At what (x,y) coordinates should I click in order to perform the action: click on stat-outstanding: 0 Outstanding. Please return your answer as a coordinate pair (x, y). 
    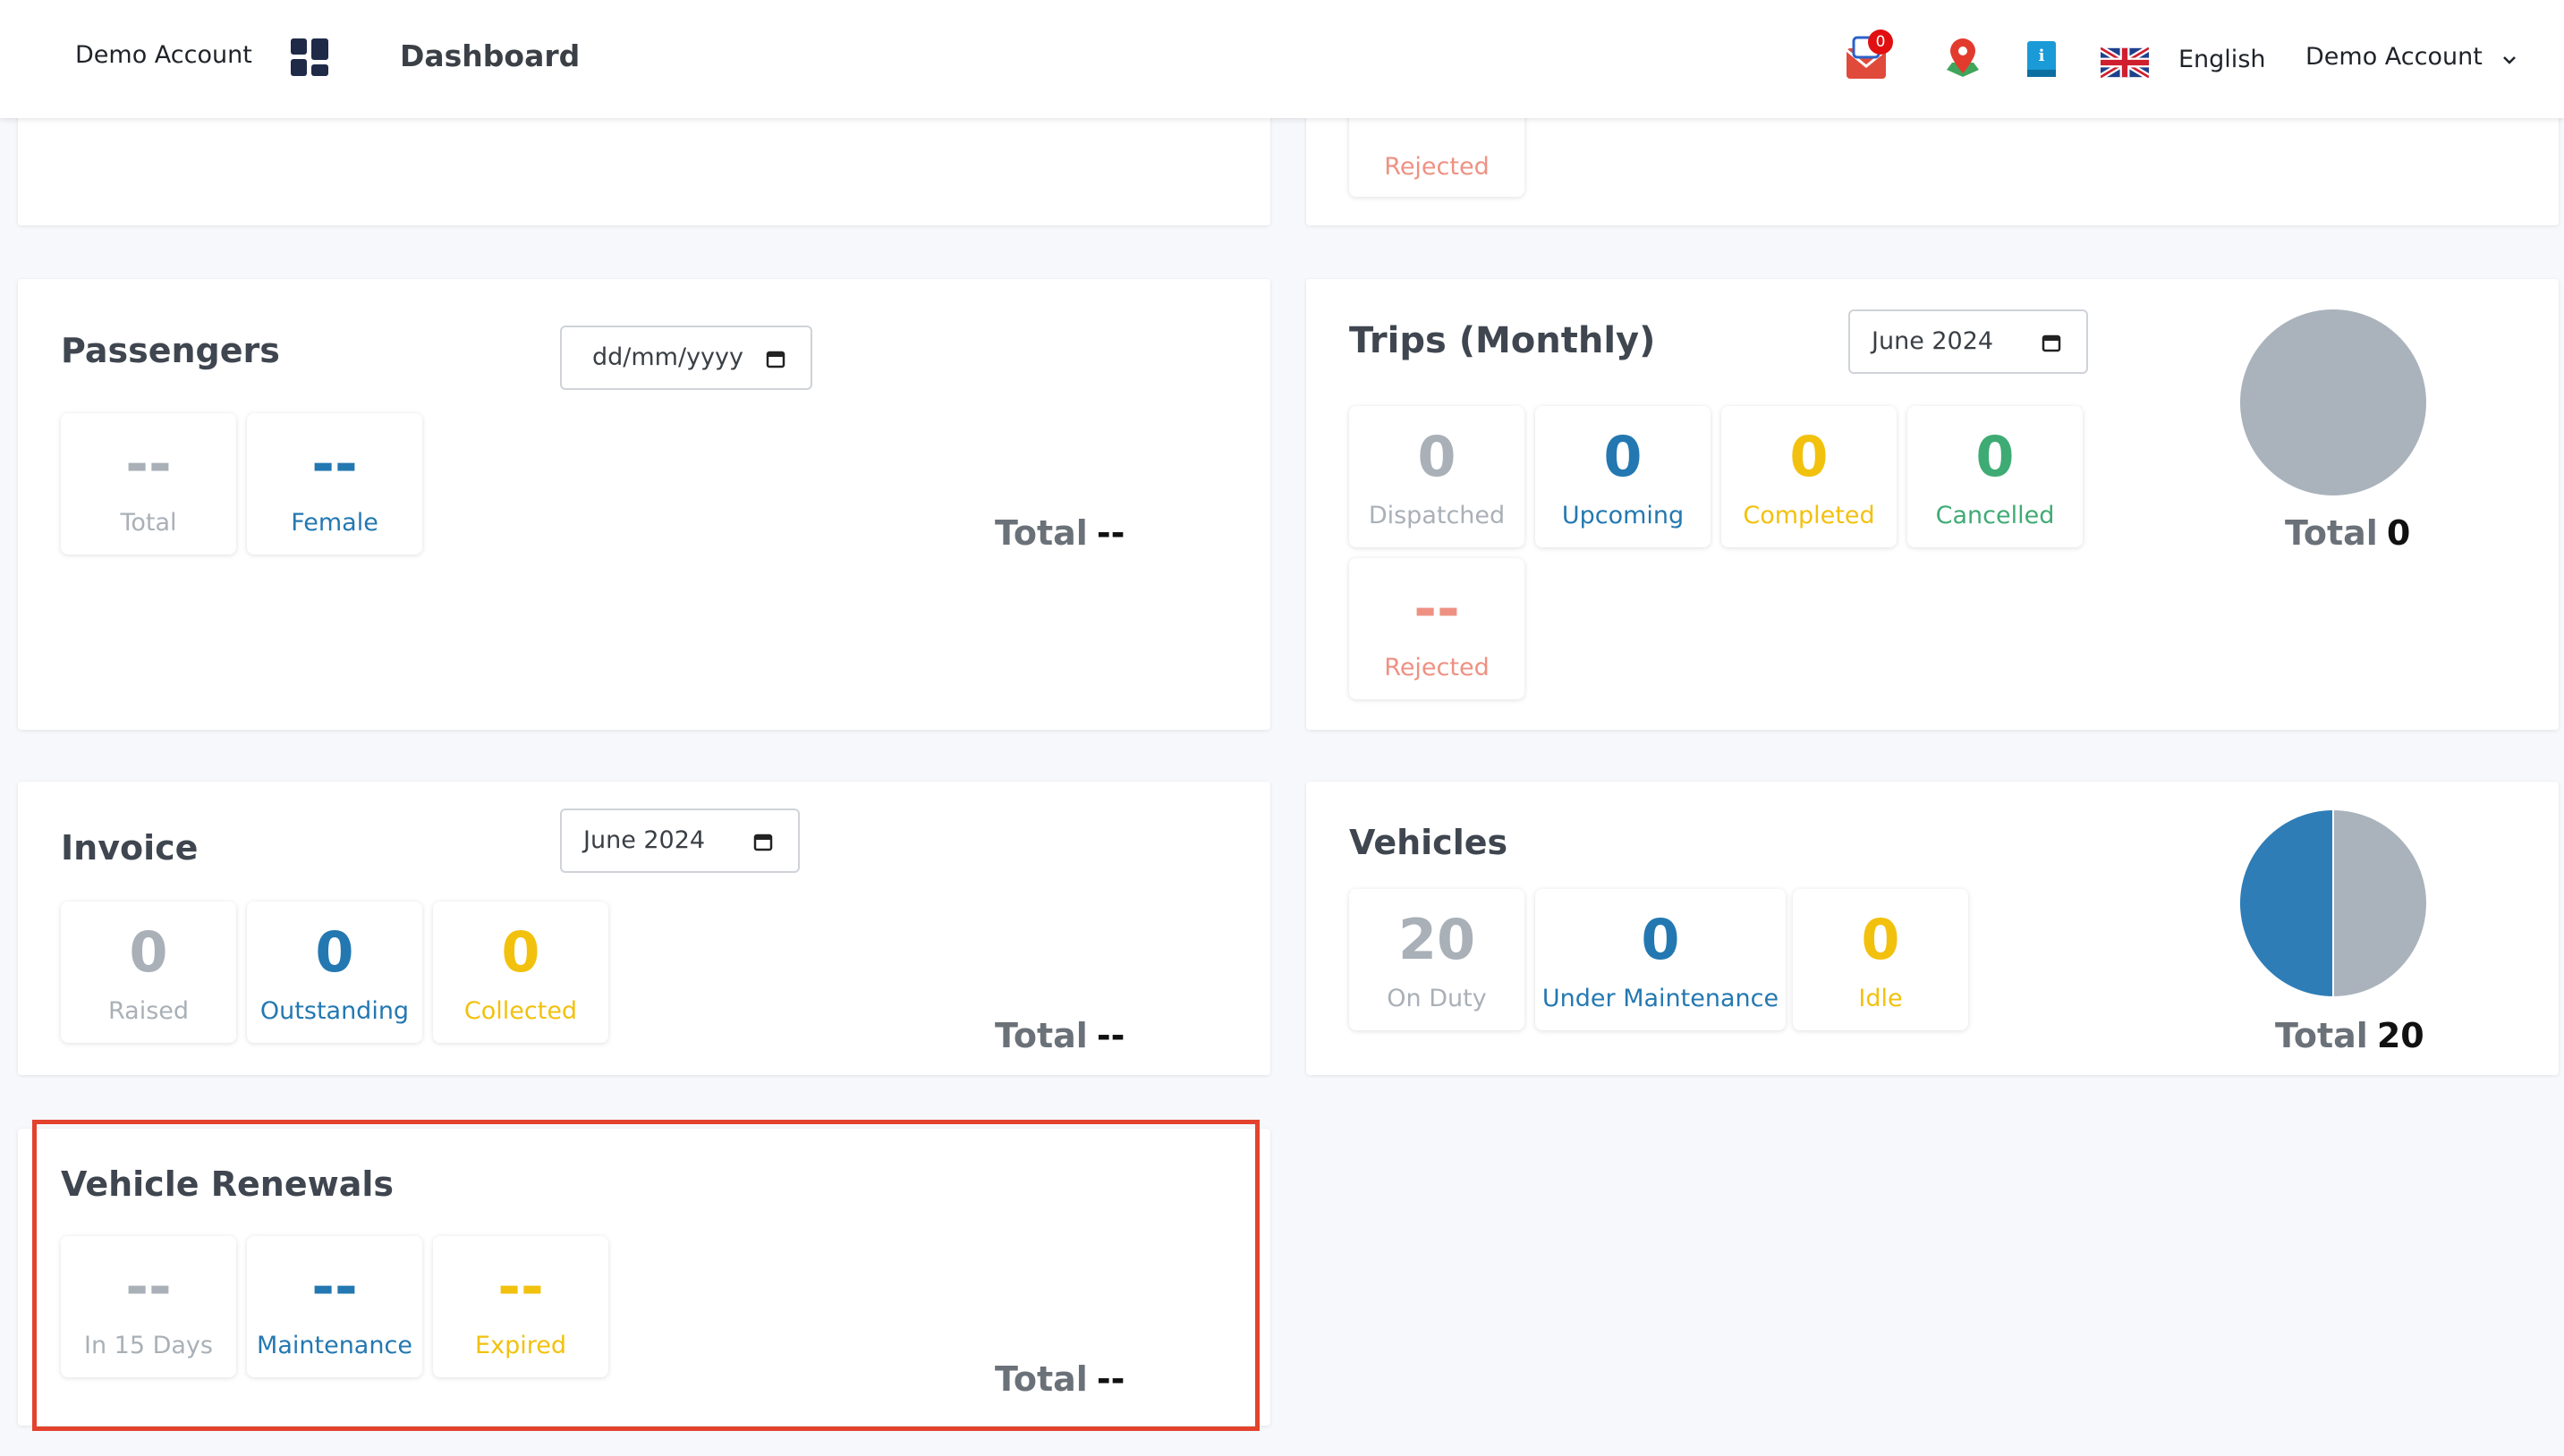
    Looking at the image, I should click on (334, 972).